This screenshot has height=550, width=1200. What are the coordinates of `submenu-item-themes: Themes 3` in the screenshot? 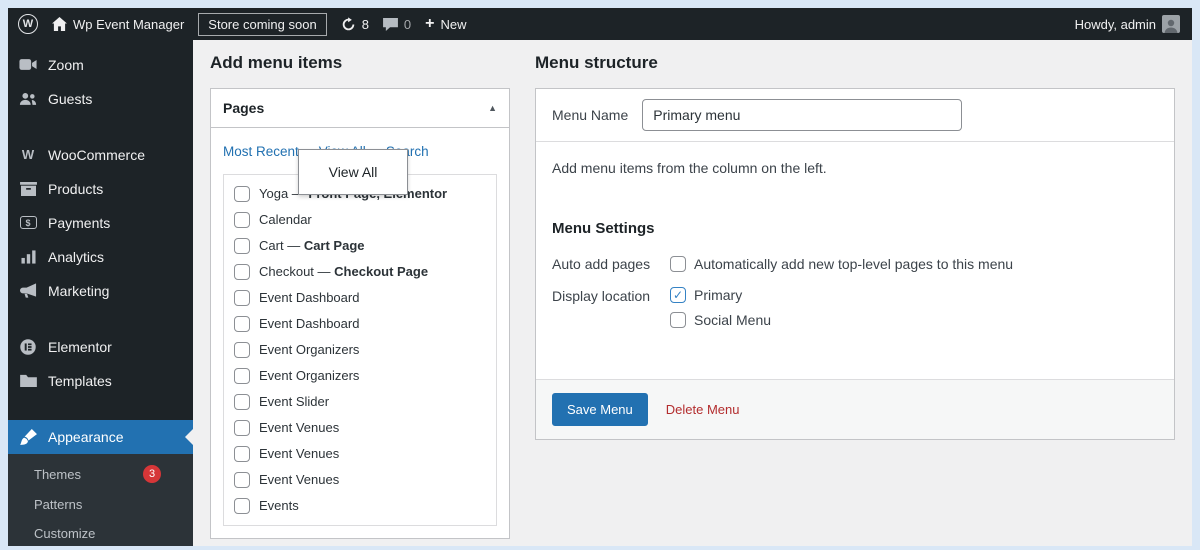 It's located at (100, 474).